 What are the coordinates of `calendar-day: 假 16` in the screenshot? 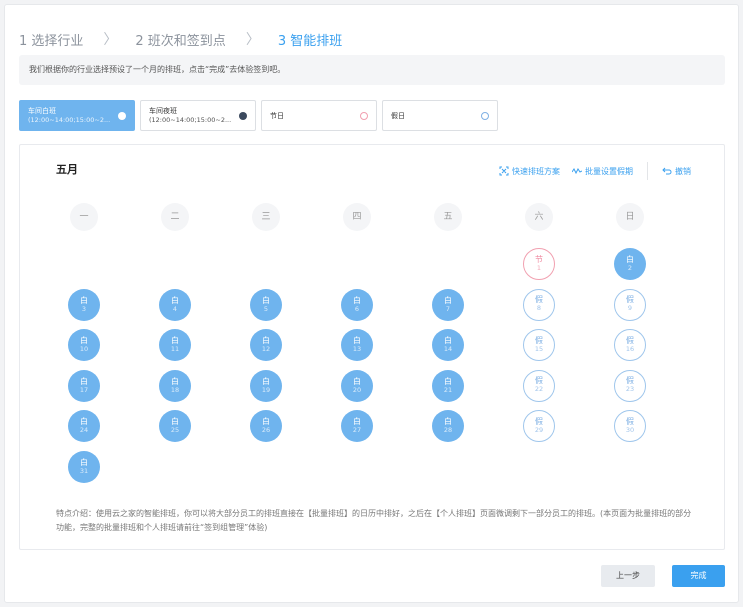 It's located at (630, 345).